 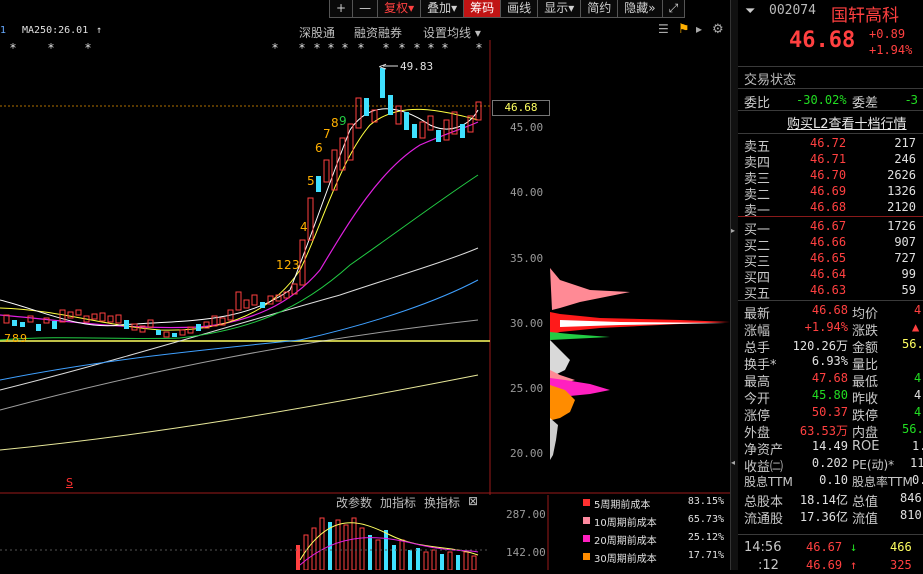 What do you see at coordinates (811, 363) in the screenshot?
I see `stat-row: 换手* 6.93% 量比` at bounding box center [811, 363].